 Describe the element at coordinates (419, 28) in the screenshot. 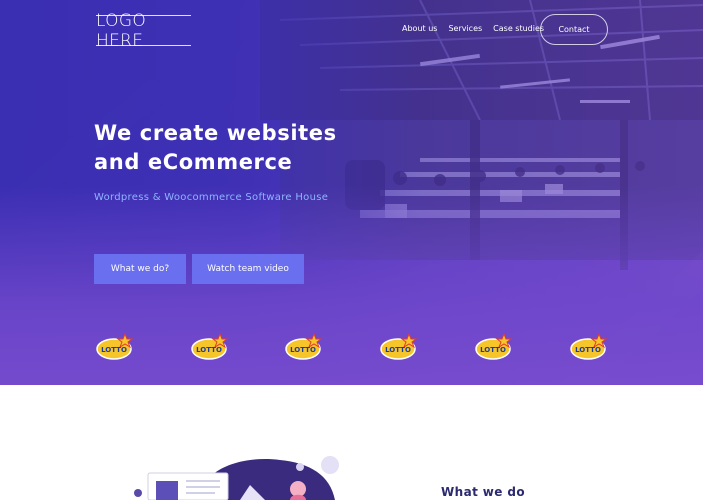

I see `nav-about-us: About us` at that location.